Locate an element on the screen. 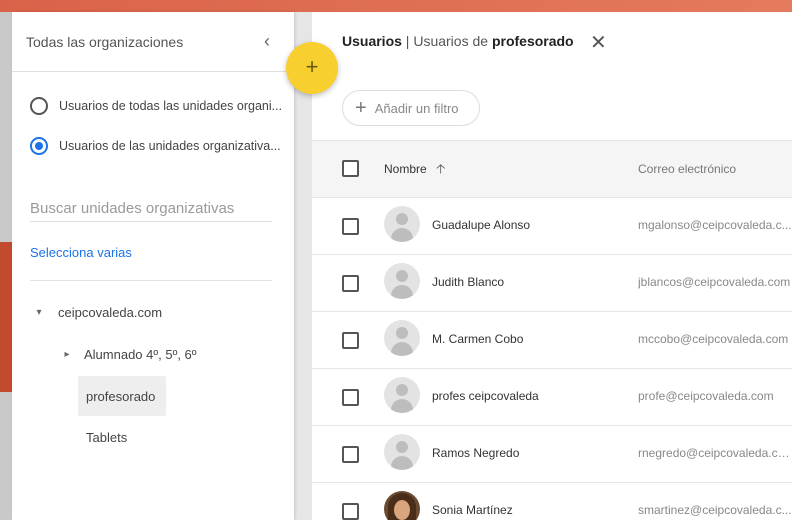 The image size is (792, 520). user-email: profe@ceipcovaleda.com is located at coordinates (706, 396).